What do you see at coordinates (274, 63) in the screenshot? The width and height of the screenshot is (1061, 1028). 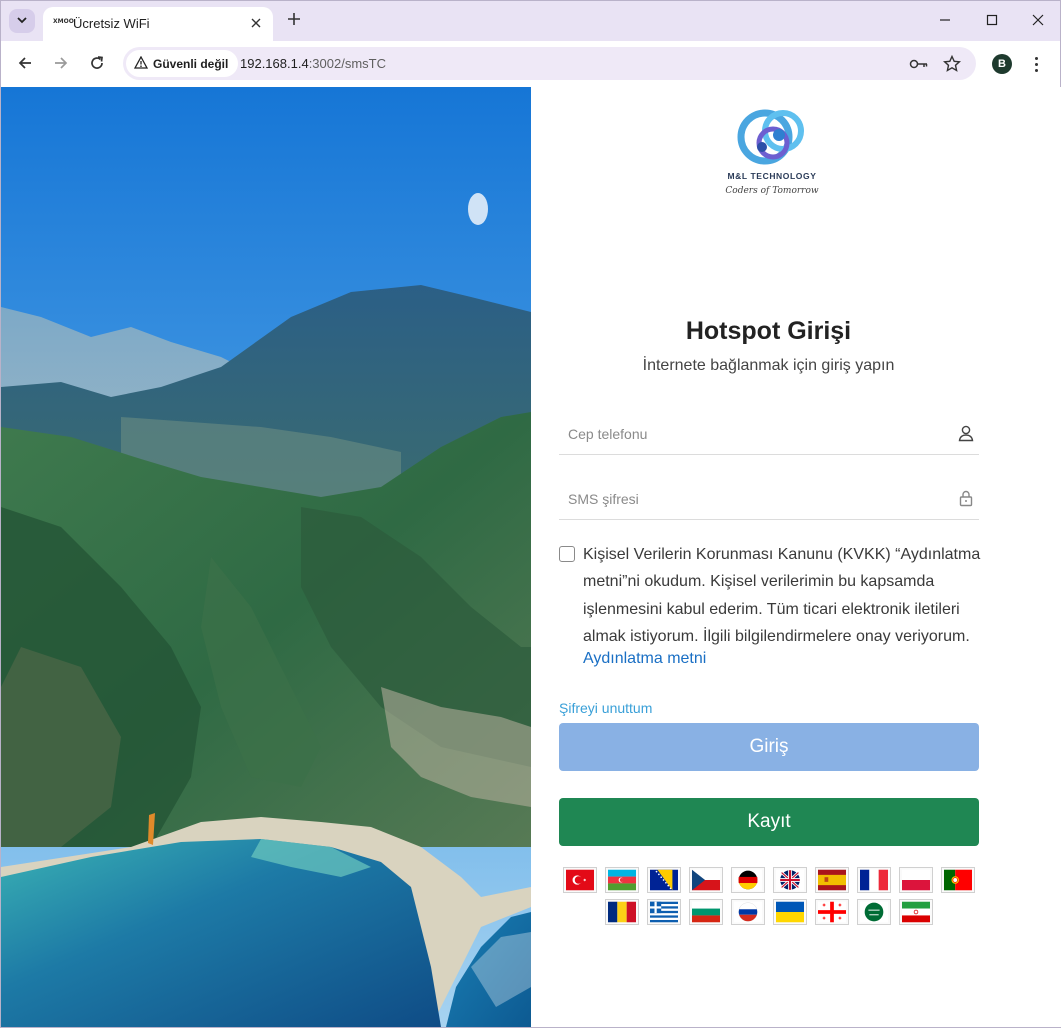 I see `url-host: 192.168.1.4` at bounding box center [274, 63].